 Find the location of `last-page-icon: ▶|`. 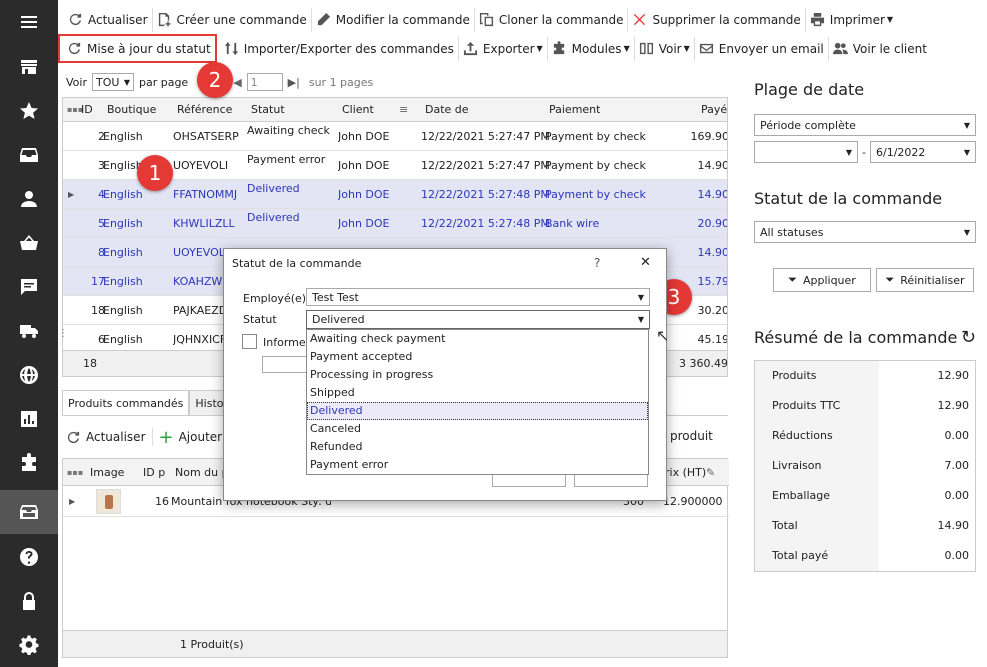

last-page-icon: ▶| is located at coordinates (294, 82).